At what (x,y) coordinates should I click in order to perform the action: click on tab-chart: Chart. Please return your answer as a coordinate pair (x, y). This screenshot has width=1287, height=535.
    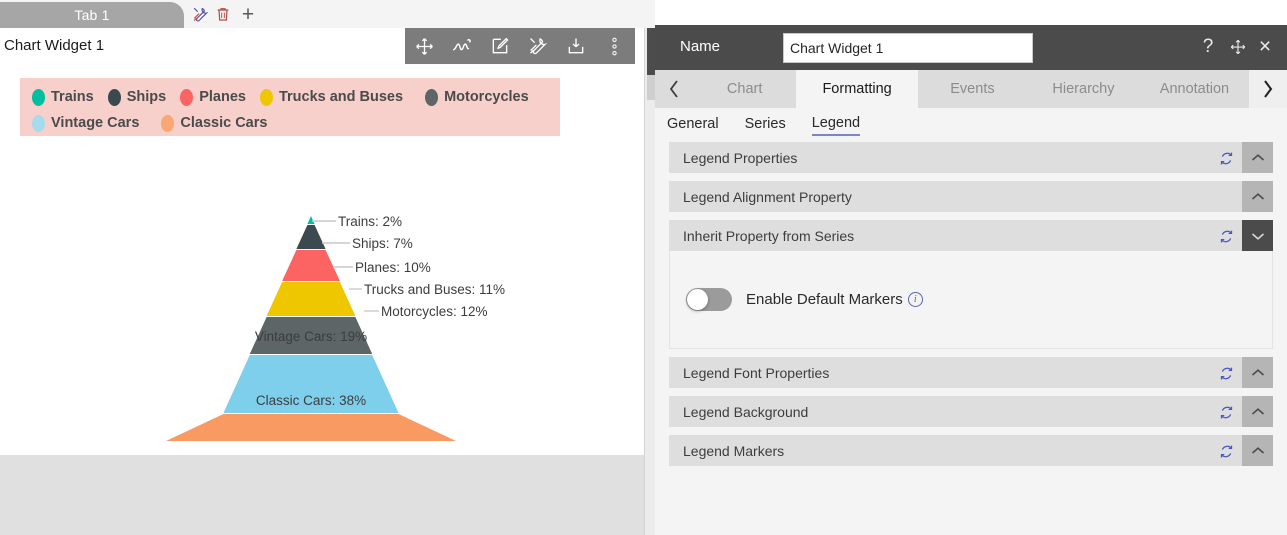
    Looking at the image, I should click on (744, 89).